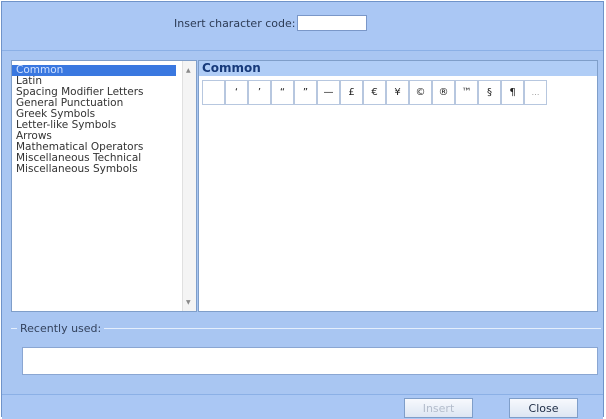 The height and width of the screenshot is (419, 606). I want to click on insert-button: Insert, so click(438, 408).